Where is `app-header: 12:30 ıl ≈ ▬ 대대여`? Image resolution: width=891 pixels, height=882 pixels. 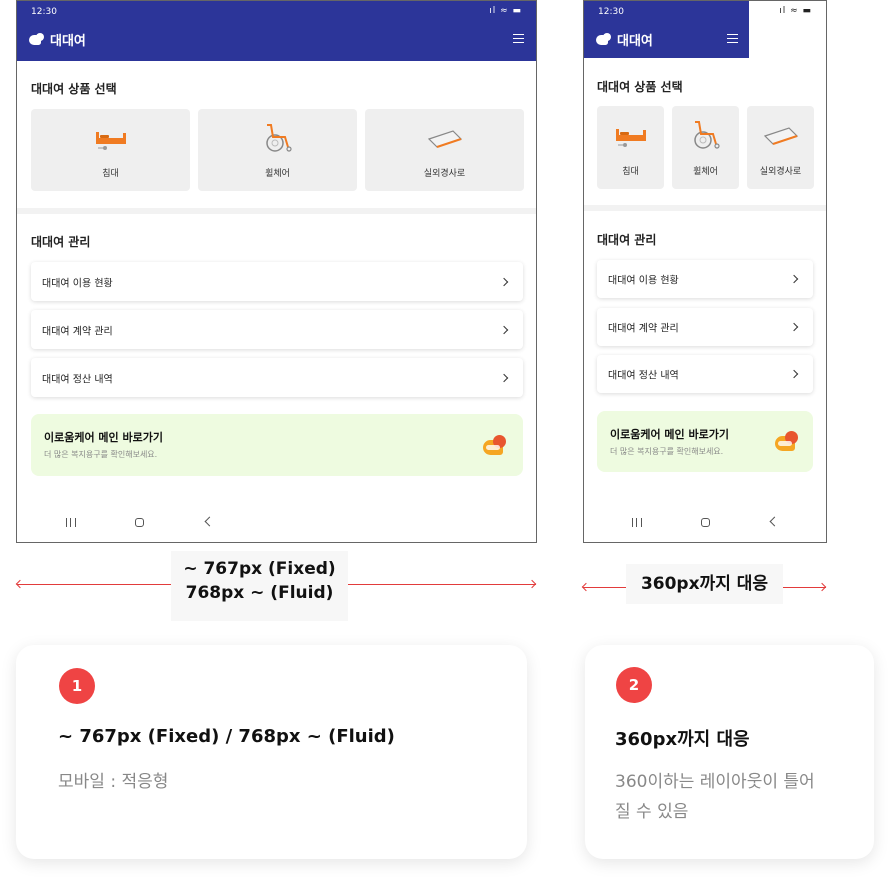
app-header: 12:30 ıl ≈ ▬ 대대여 is located at coordinates (276, 31).